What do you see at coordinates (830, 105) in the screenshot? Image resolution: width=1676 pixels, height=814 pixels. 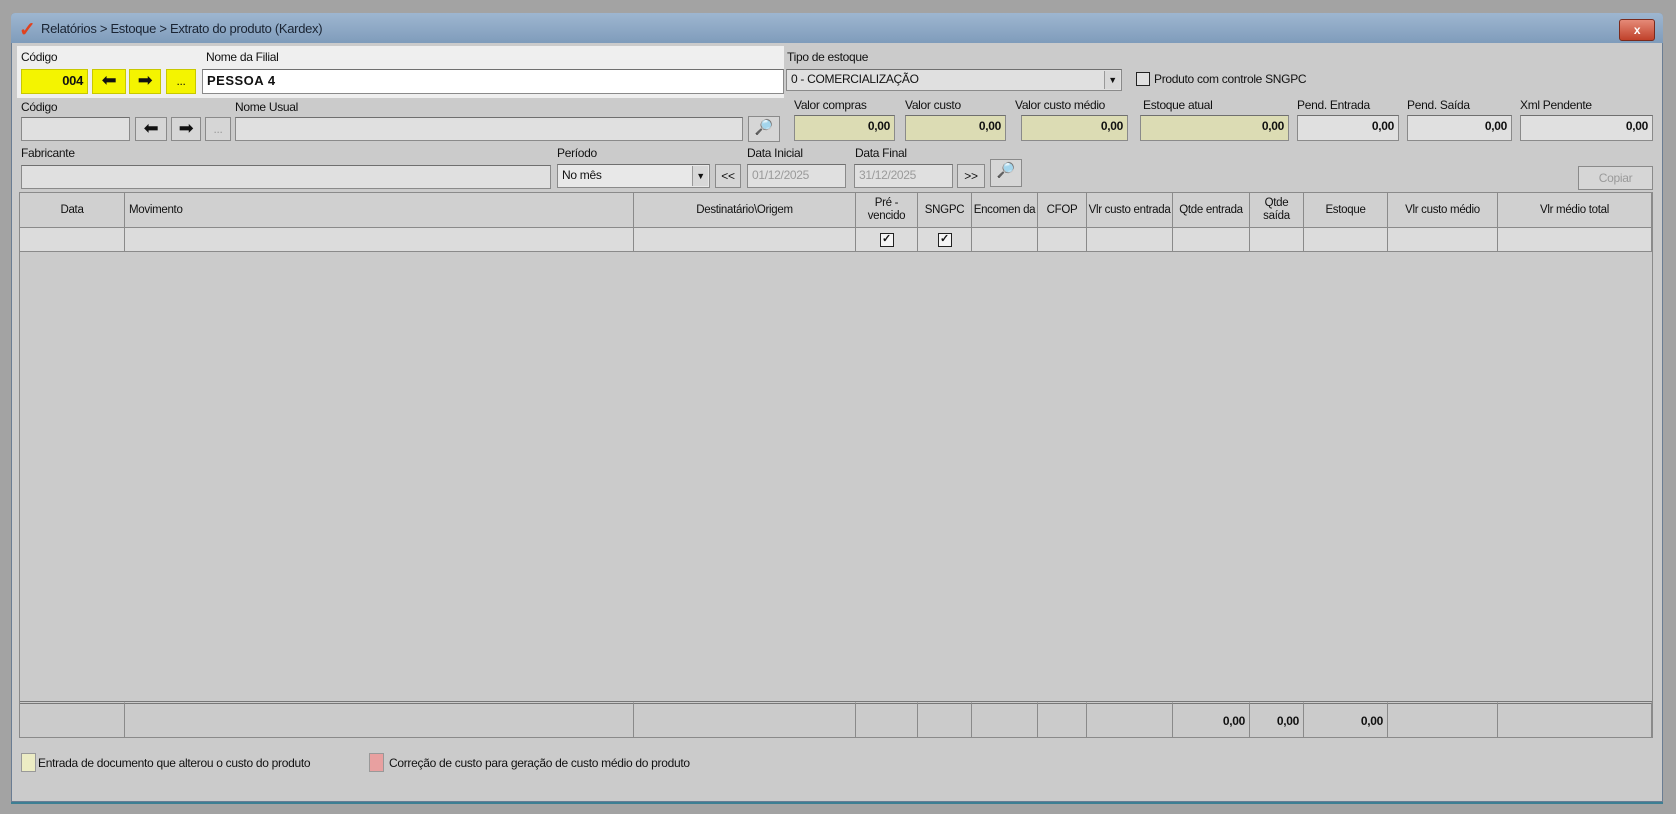 I see `valor-compras-label: Valor compras` at bounding box center [830, 105].